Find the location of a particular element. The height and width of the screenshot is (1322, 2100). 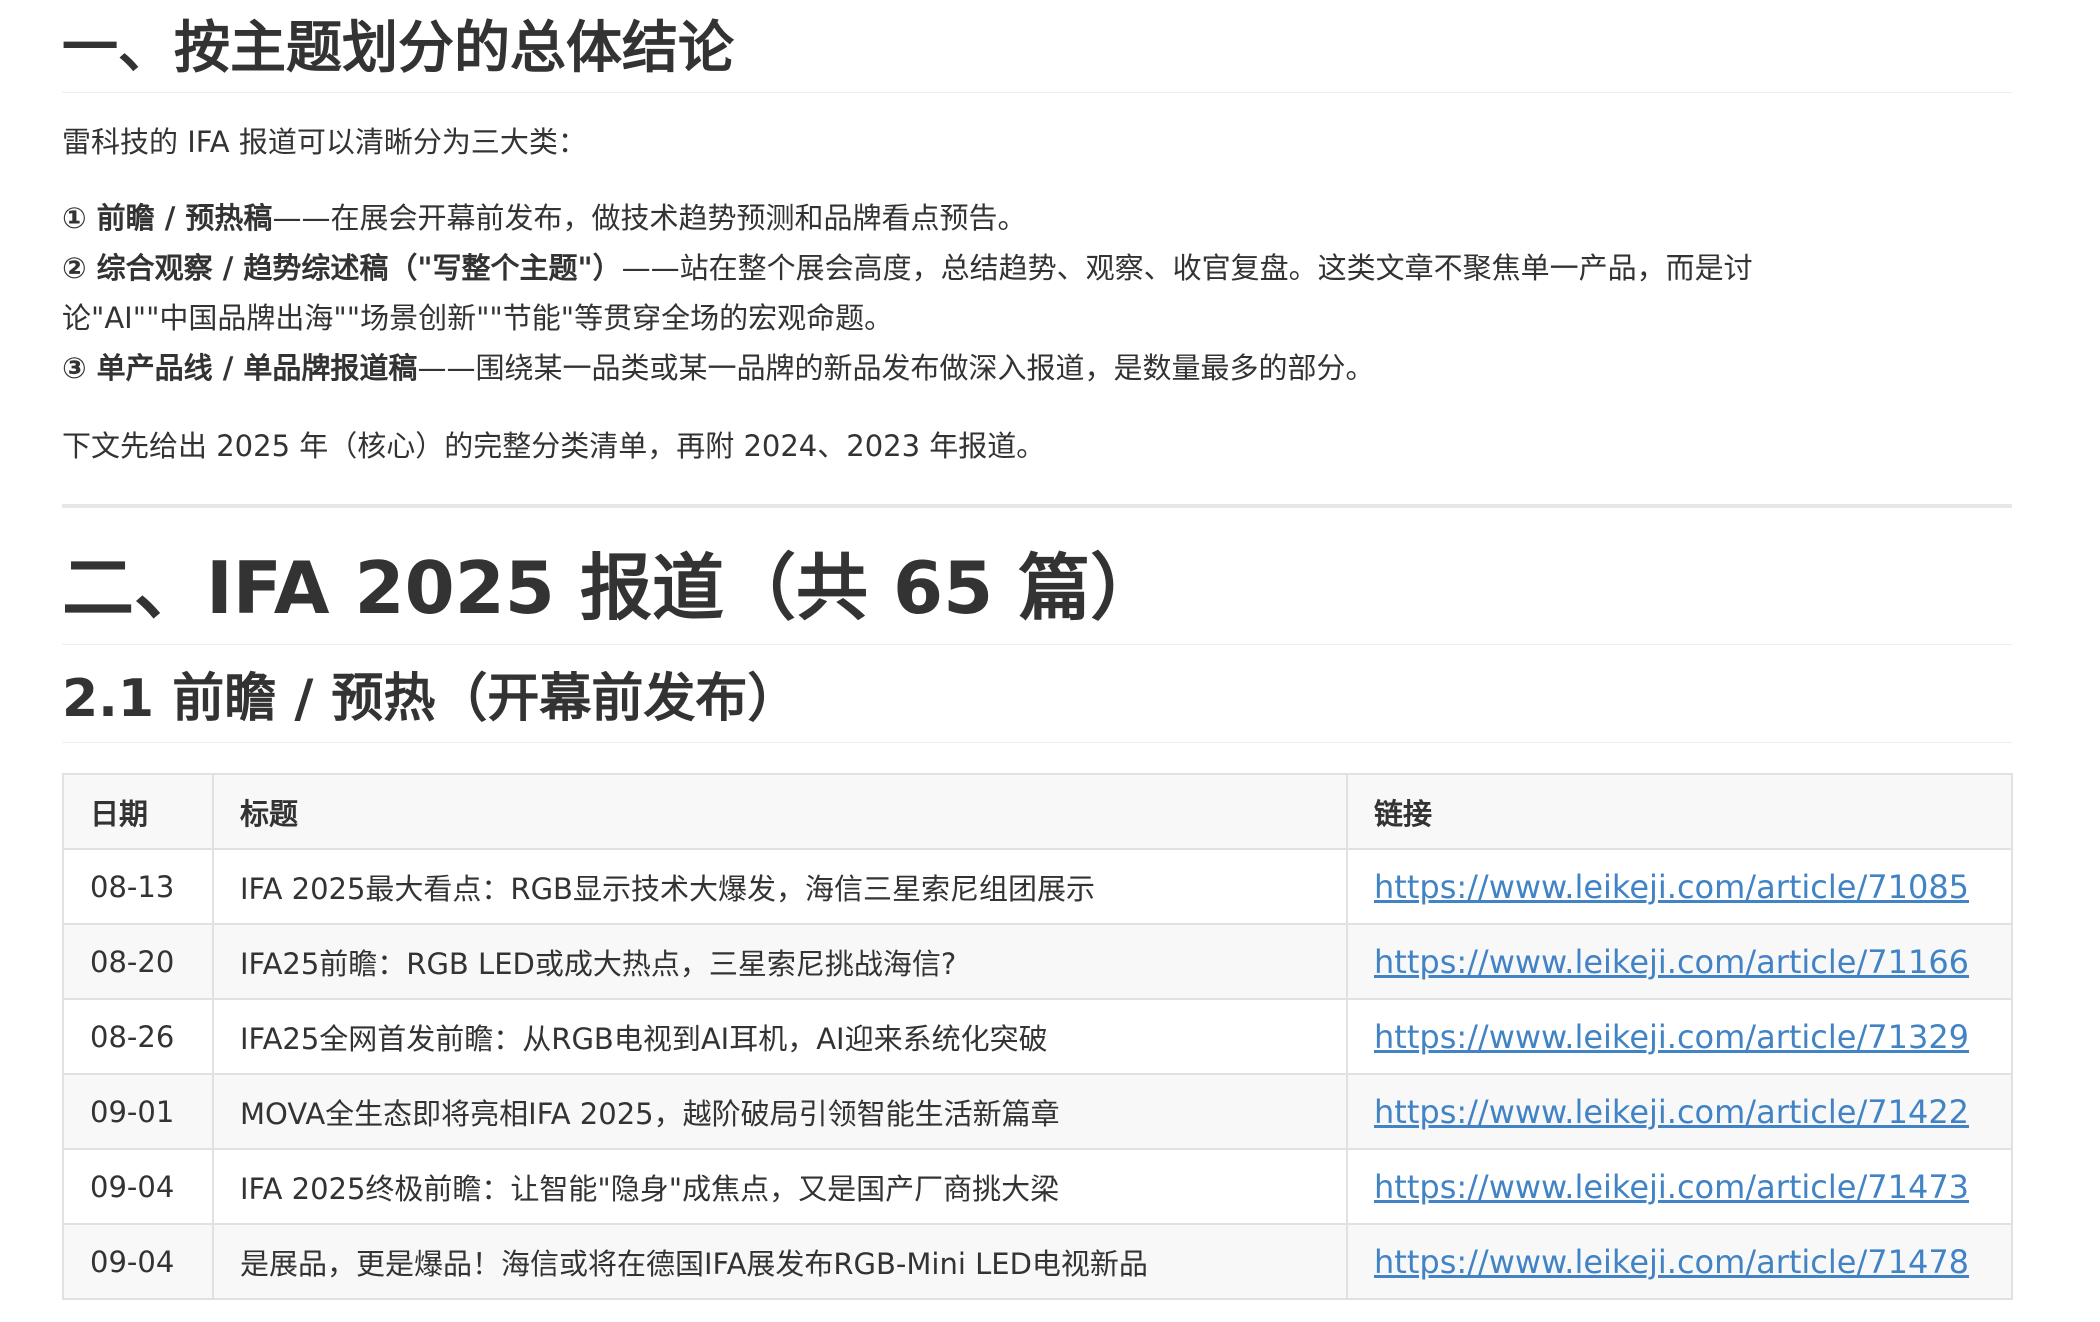

row-date: 08-26 is located at coordinates (138, 1036).